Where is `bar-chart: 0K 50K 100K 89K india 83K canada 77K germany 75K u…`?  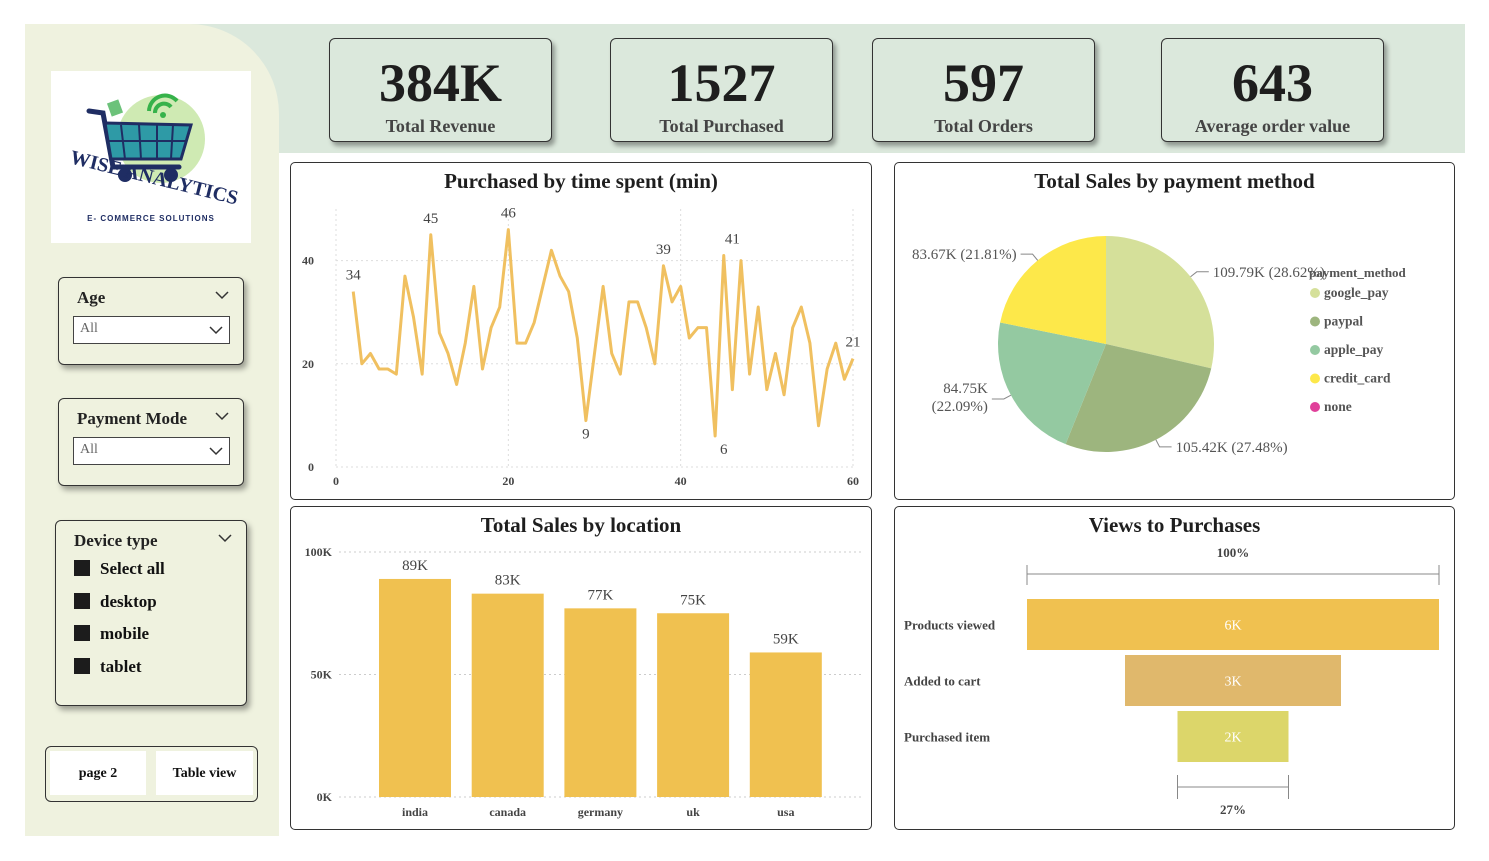 bar-chart: 0K 50K 100K 89K india 83K canada 77K germany 75K u… is located at coordinates (583, 682).